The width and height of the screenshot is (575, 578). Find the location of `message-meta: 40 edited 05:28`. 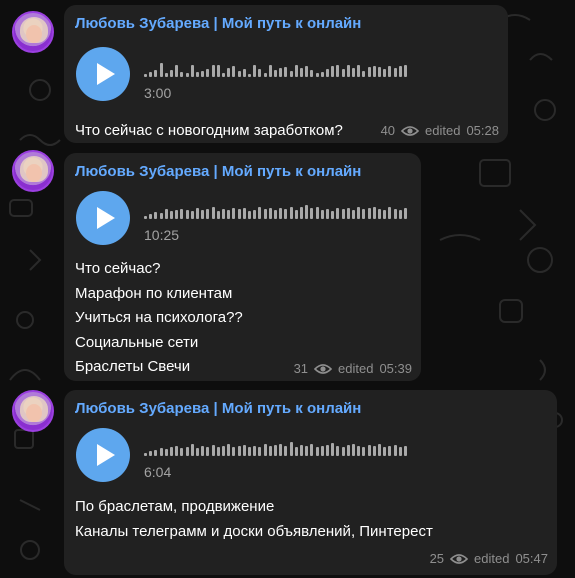

message-meta: 40 edited 05:28 is located at coordinates (440, 130).